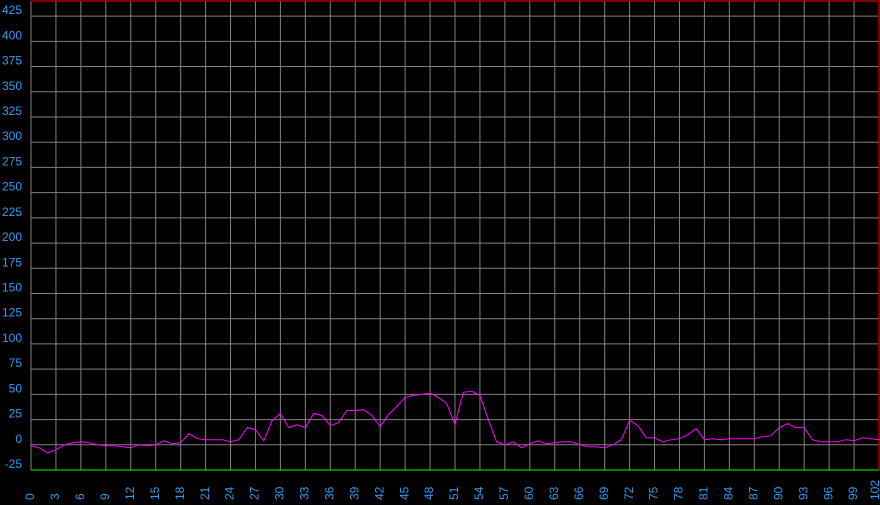 Image resolution: width=880 pixels, height=505 pixels. Describe the element at coordinates (404, 493) in the screenshot. I see `x-tick-label: 45` at that location.